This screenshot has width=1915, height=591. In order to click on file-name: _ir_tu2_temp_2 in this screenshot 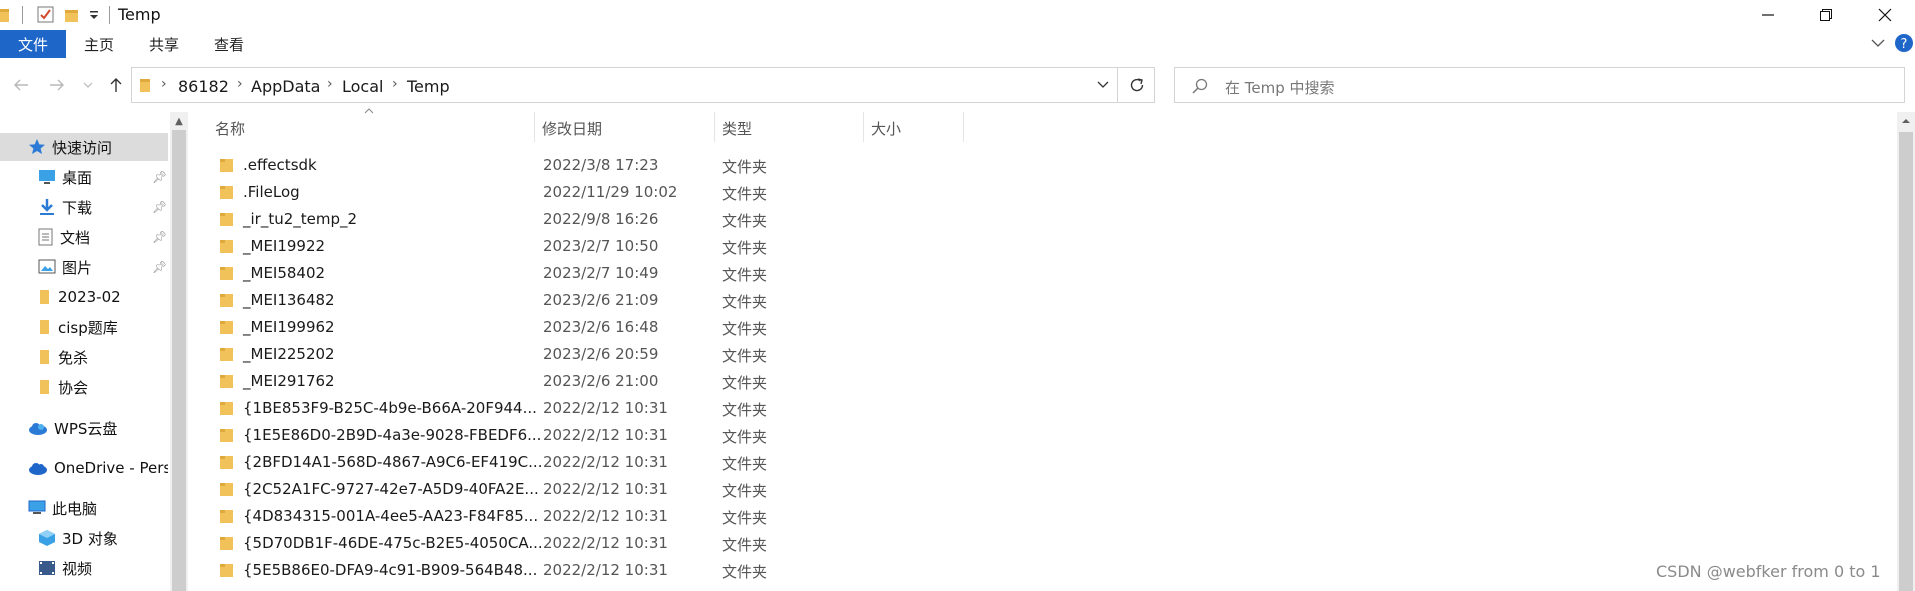, I will do `click(300, 219)`.